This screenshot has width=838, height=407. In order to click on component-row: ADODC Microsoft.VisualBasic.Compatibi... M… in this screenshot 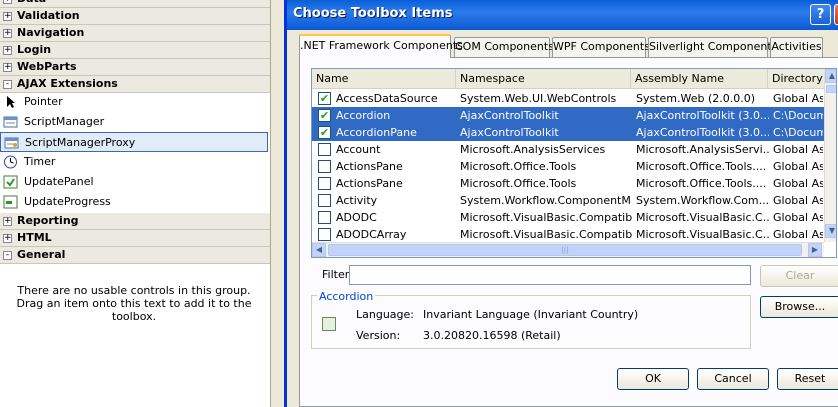, I will do `click(568, 217)`.